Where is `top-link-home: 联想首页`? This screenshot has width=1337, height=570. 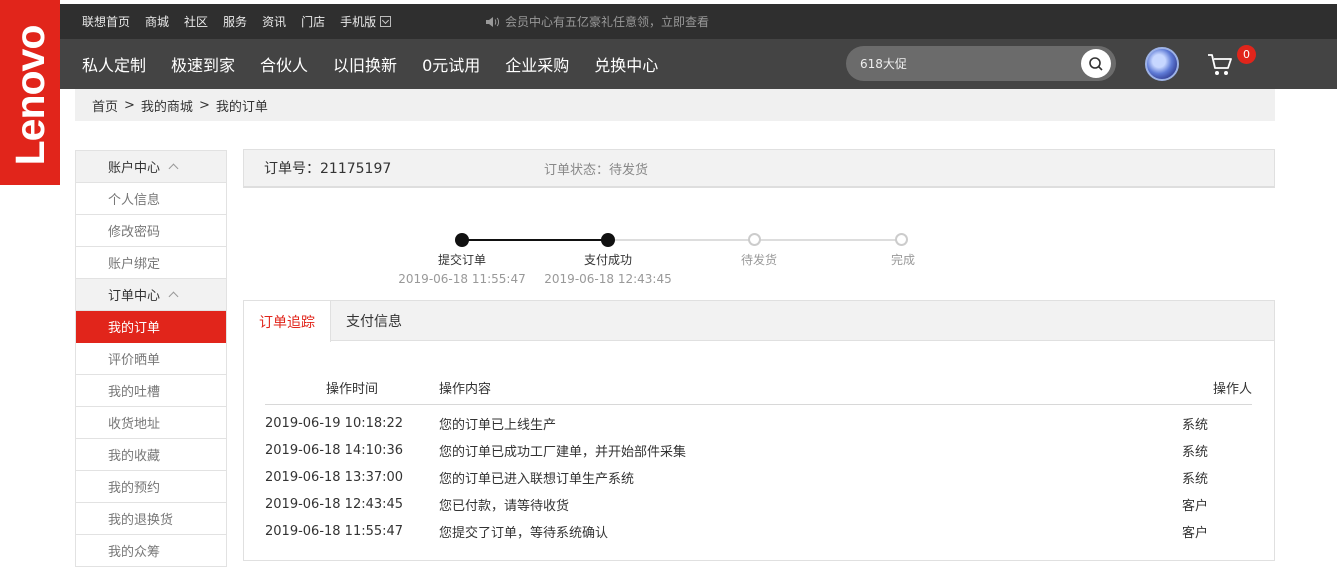 top-link-home: 联想首页 is located at coordinates (106, 21).